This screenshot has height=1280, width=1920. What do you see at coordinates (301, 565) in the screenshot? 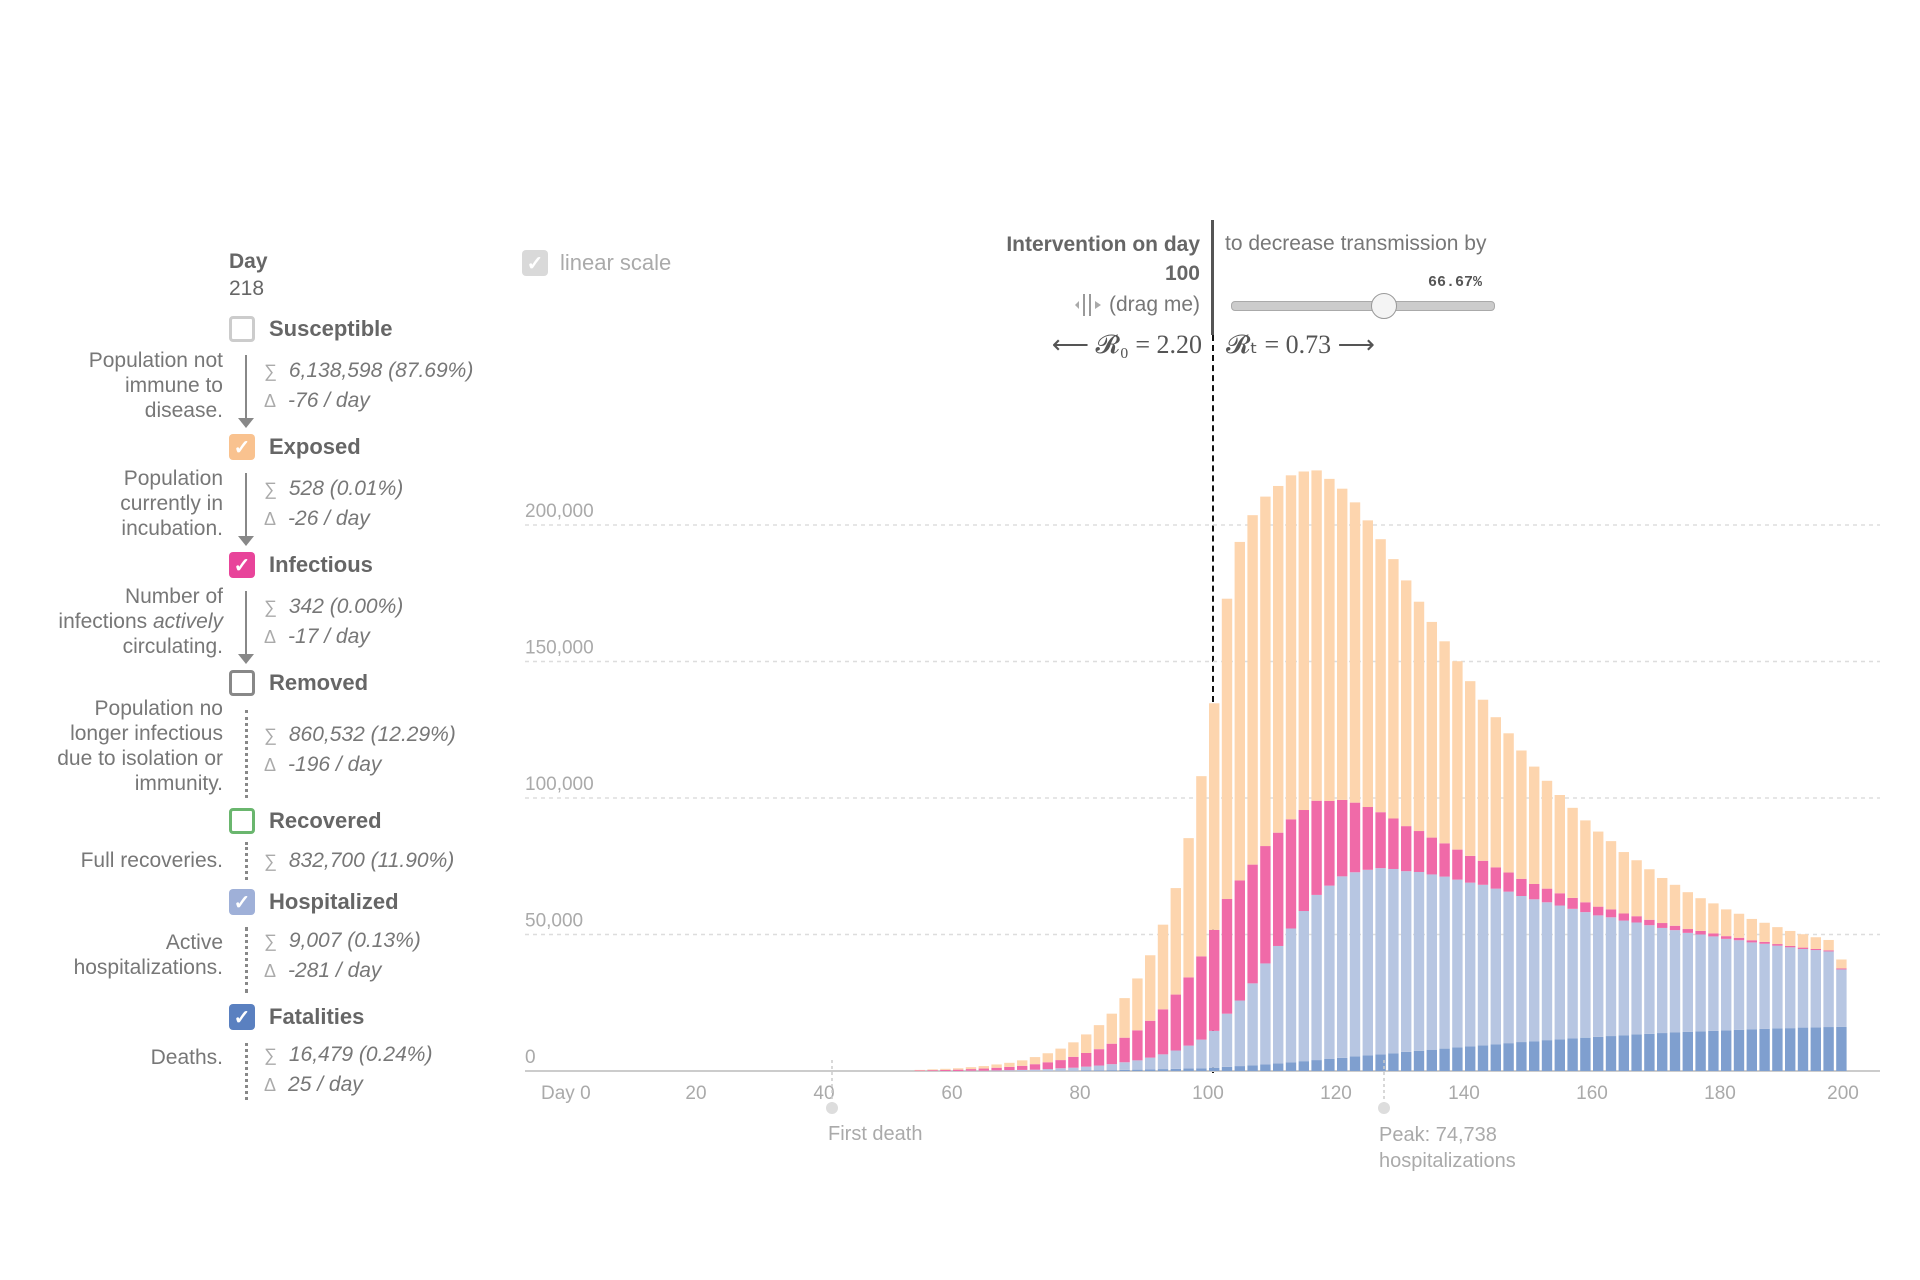
I see `compartment-infectious: ✓ Infectious` at bounding box center [301, 565].